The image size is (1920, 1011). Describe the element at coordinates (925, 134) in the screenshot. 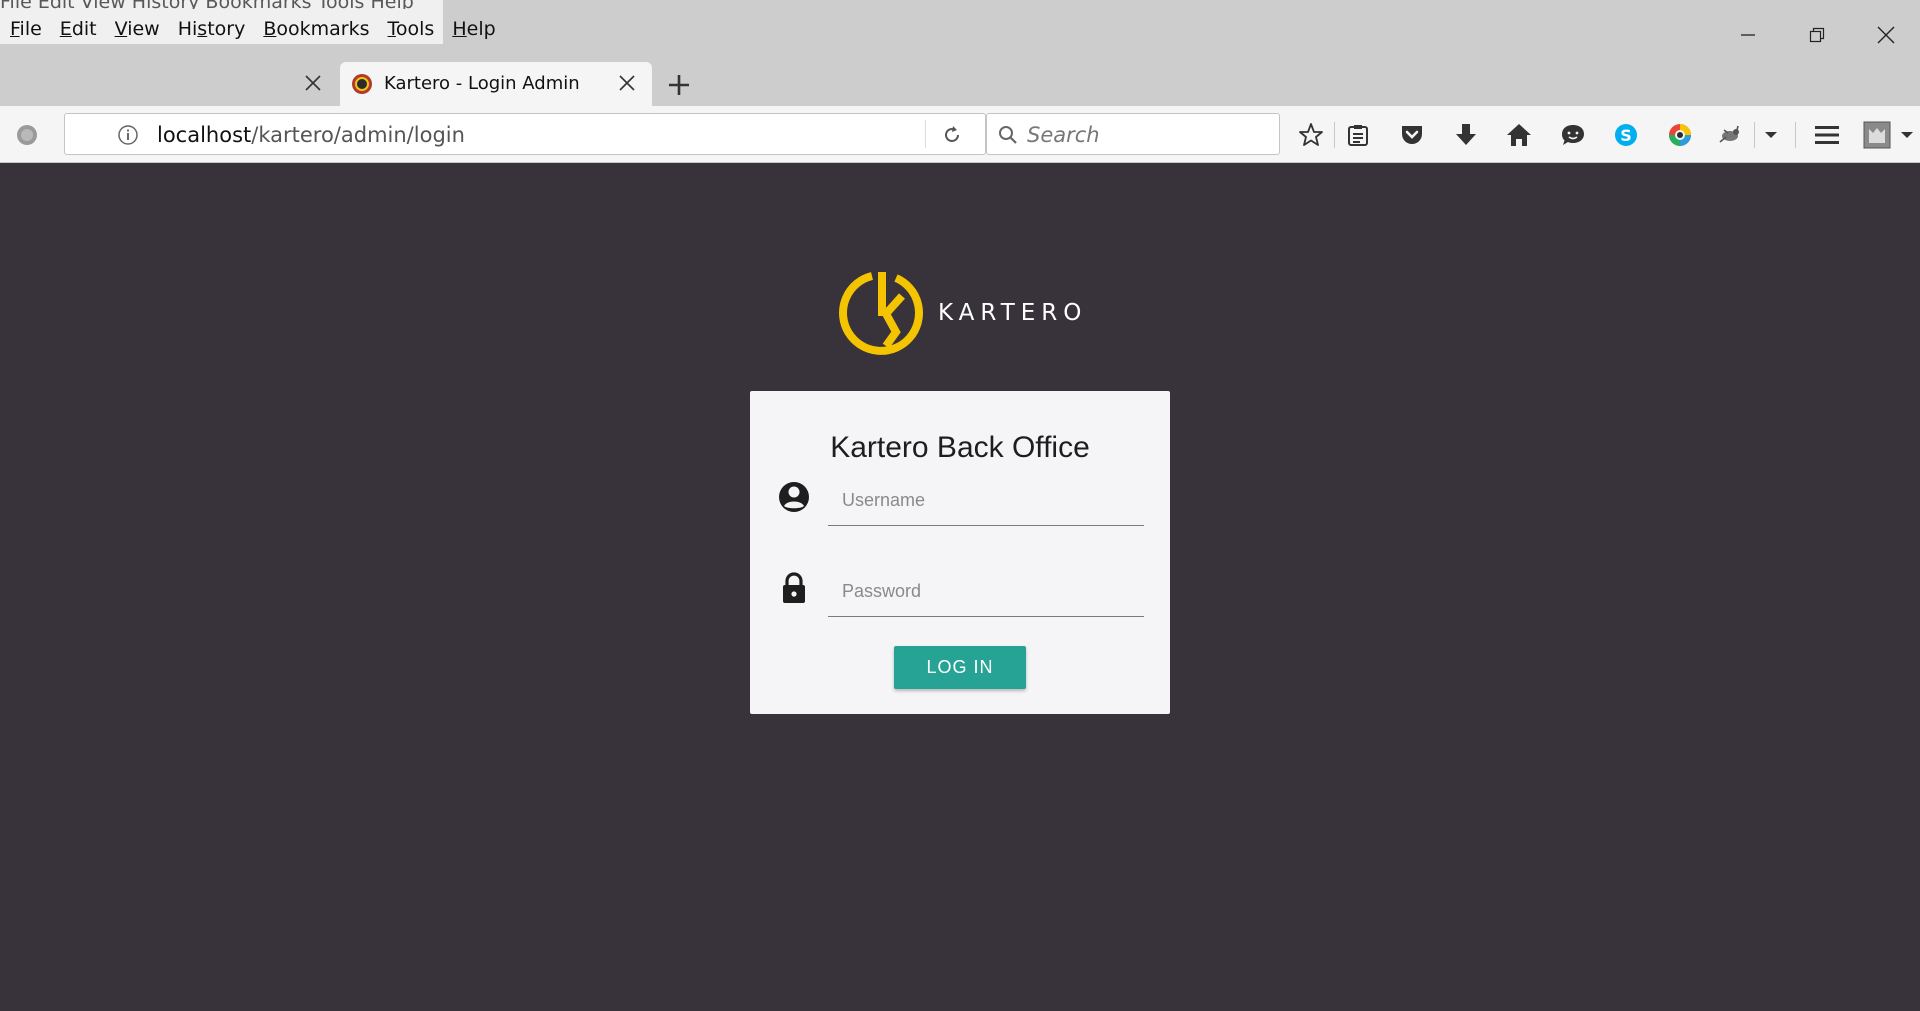

I see `url-separator` at that location.